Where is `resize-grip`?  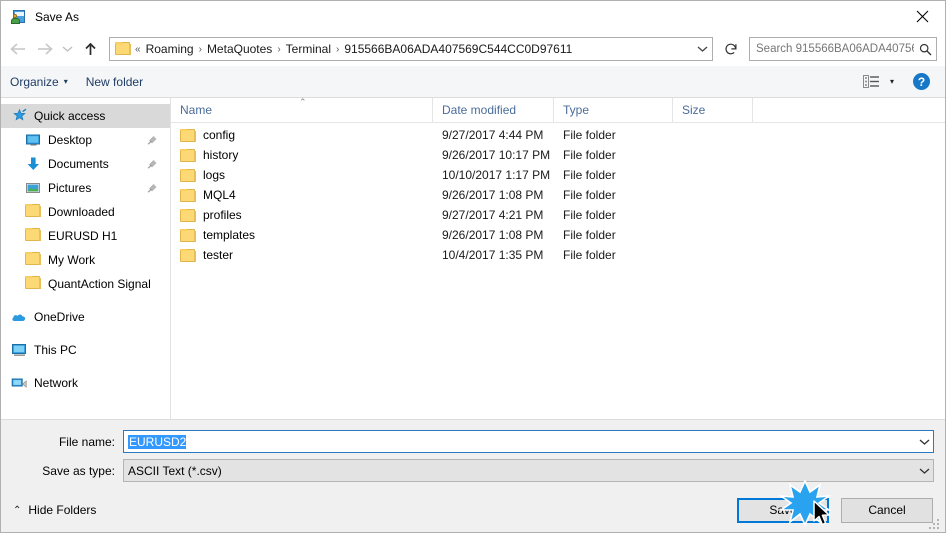
resize-grip is located at coordinates (935, 523).